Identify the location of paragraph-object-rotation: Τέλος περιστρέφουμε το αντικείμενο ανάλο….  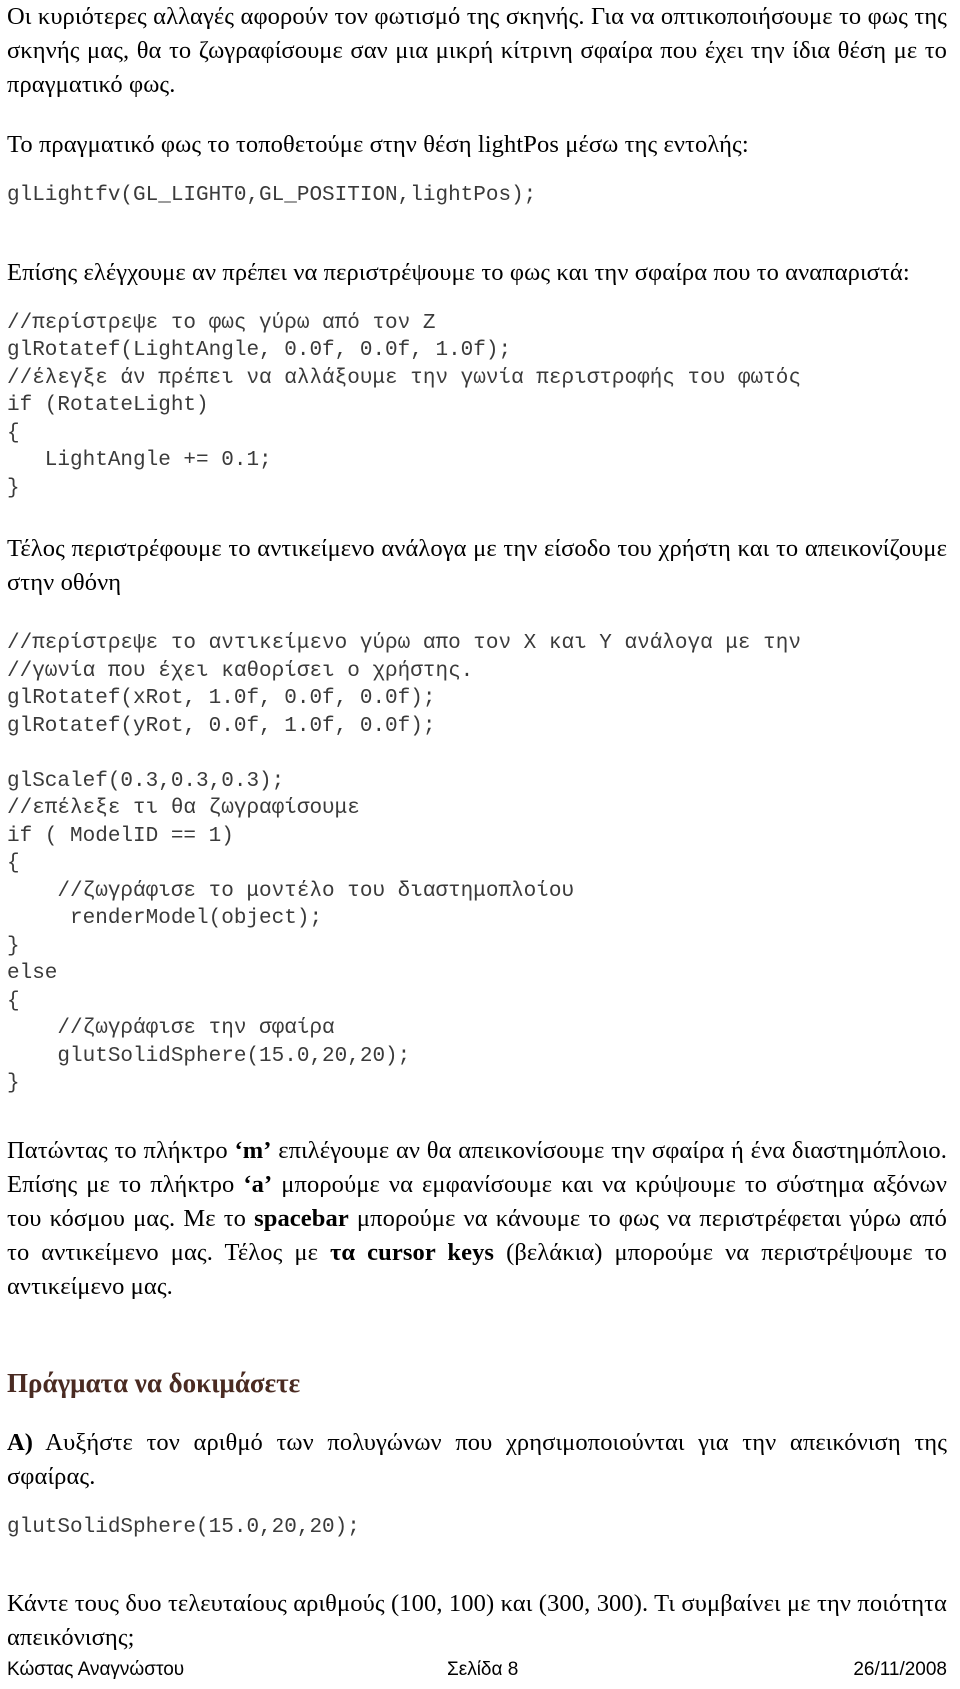
(477, 565).